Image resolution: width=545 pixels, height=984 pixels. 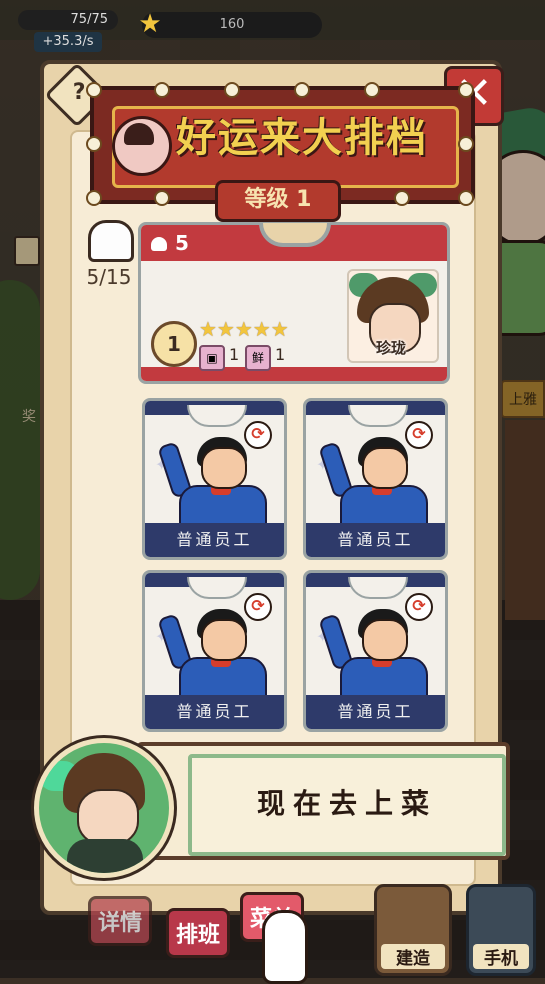 What do you see at coordinates (198, 933) in the screenshot?
I see `tab-schedule: 排班` at bounding box center [198, 933].